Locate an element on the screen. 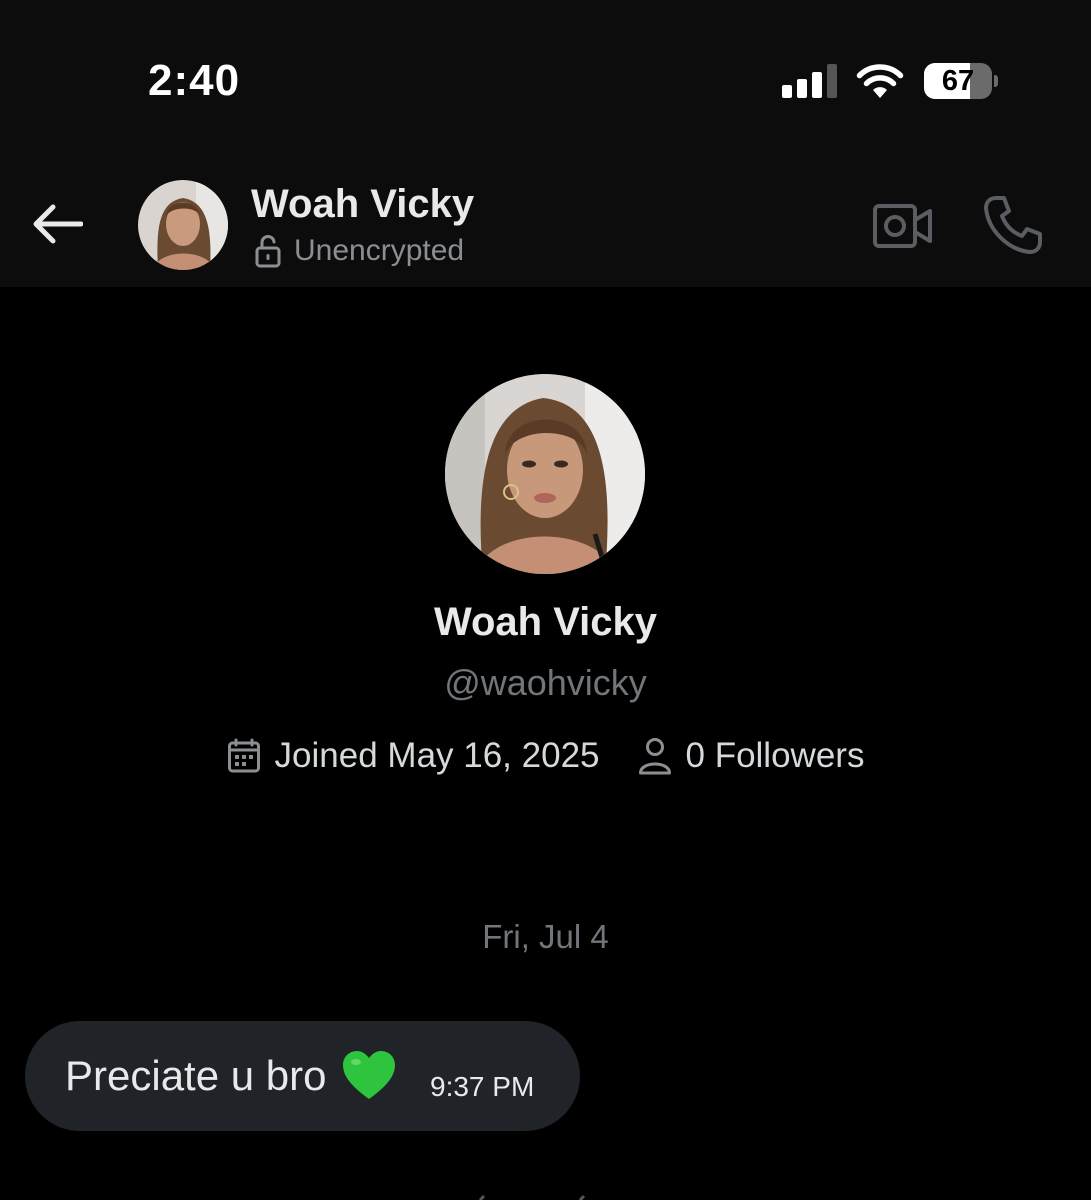  profile-avatar is located at coordinates (545, 474).